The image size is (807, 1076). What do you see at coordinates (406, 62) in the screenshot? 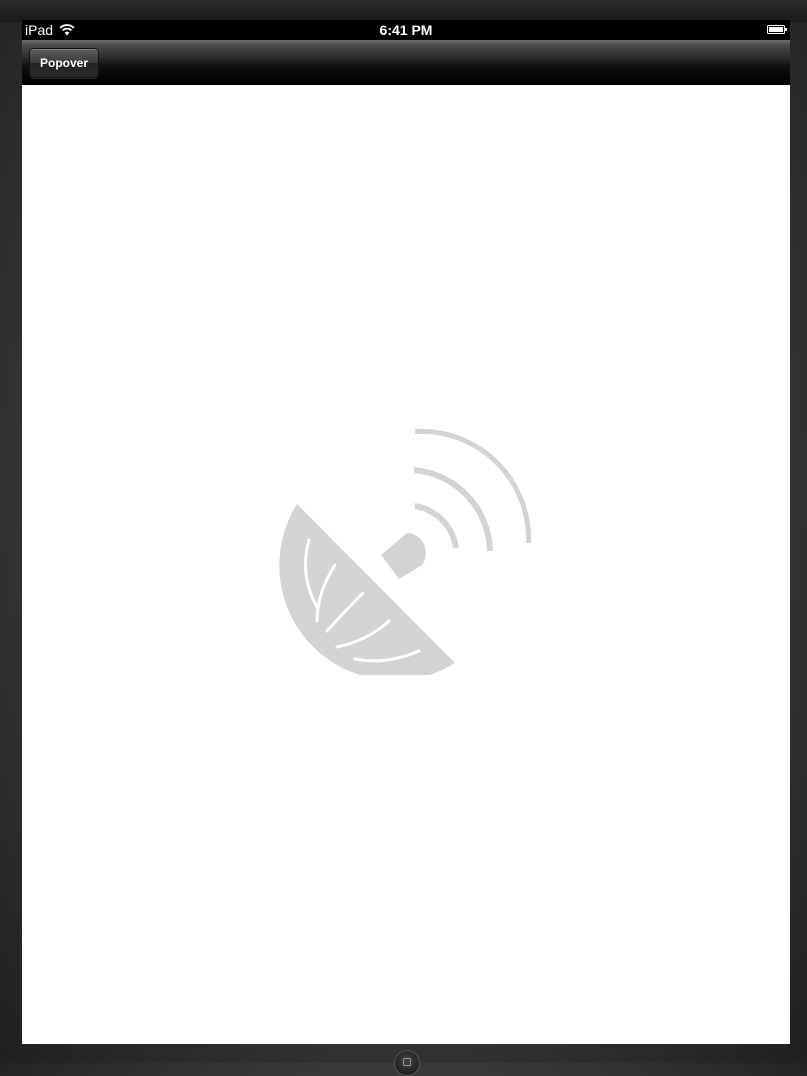
I see `navigation-bar: Popover` at bounding box center [406, 62].